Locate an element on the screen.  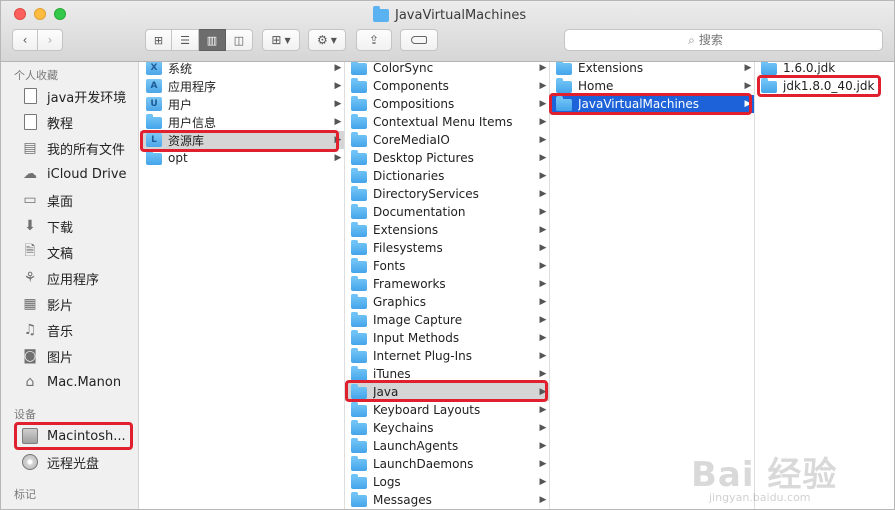
list-item: Filesystems ▶ is located at coordinates (447, 248).